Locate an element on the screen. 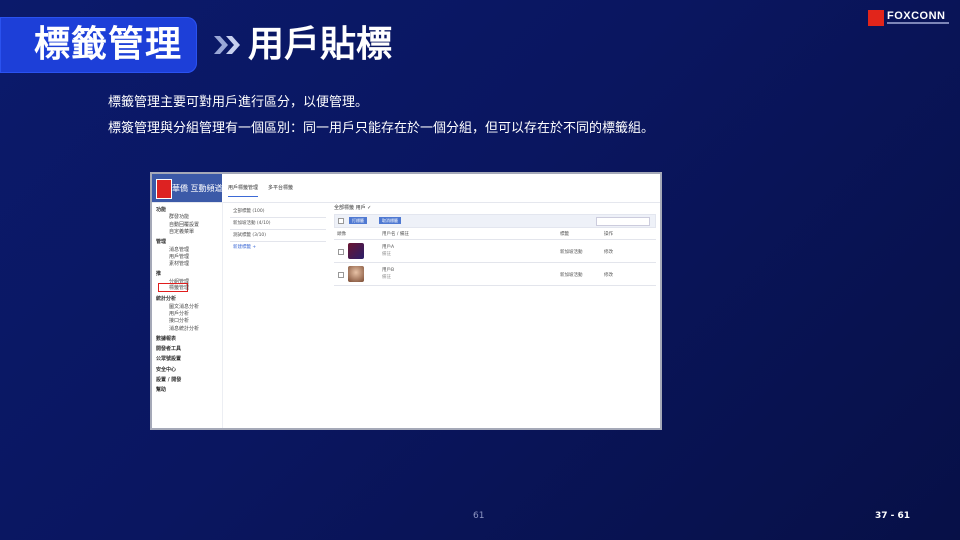 Image resolution: width=960 pixels, height=540 pixels. column-header: 操作 is located at coordinates (608, 234).